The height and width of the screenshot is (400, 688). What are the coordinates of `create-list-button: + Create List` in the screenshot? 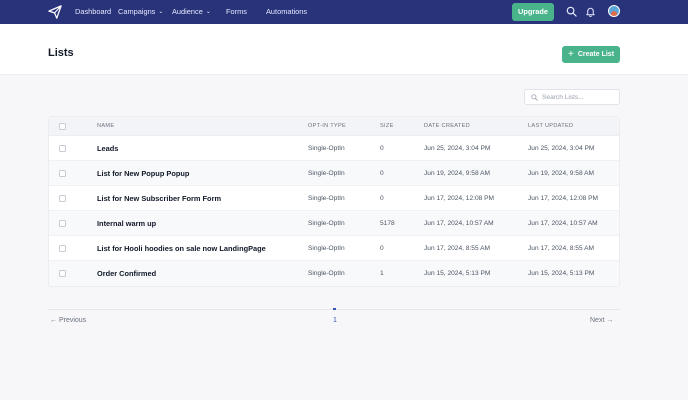 It's located at (591, 54).